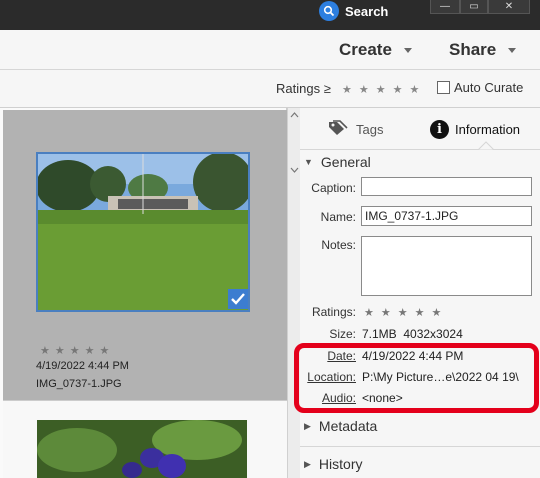 The height and width of the screenshot is (478, 540). Describe the element at coordinates (443, 87) in the screenshot. I see `auto-curate-checkbox` at that location.